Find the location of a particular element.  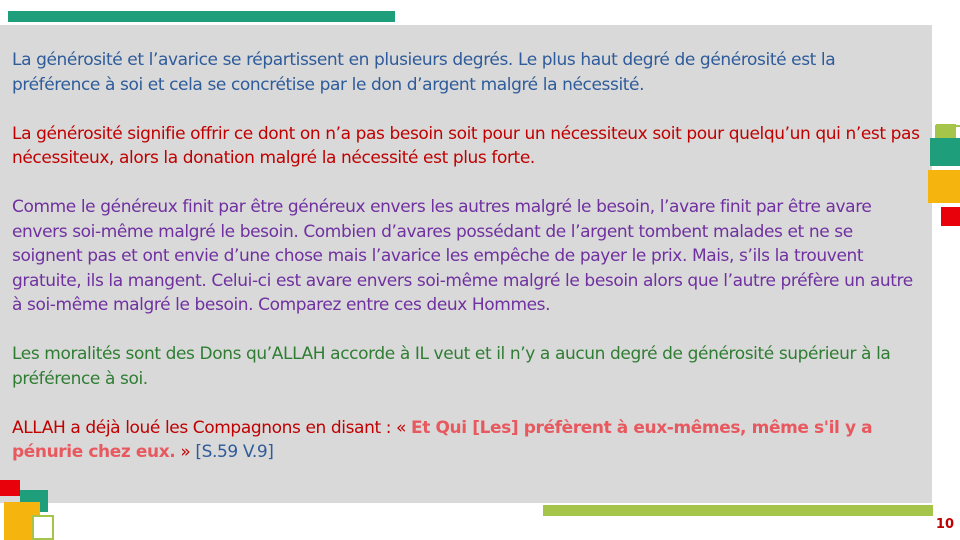

deco-square-green-outline-bottom is located at coordinates (43, 527).